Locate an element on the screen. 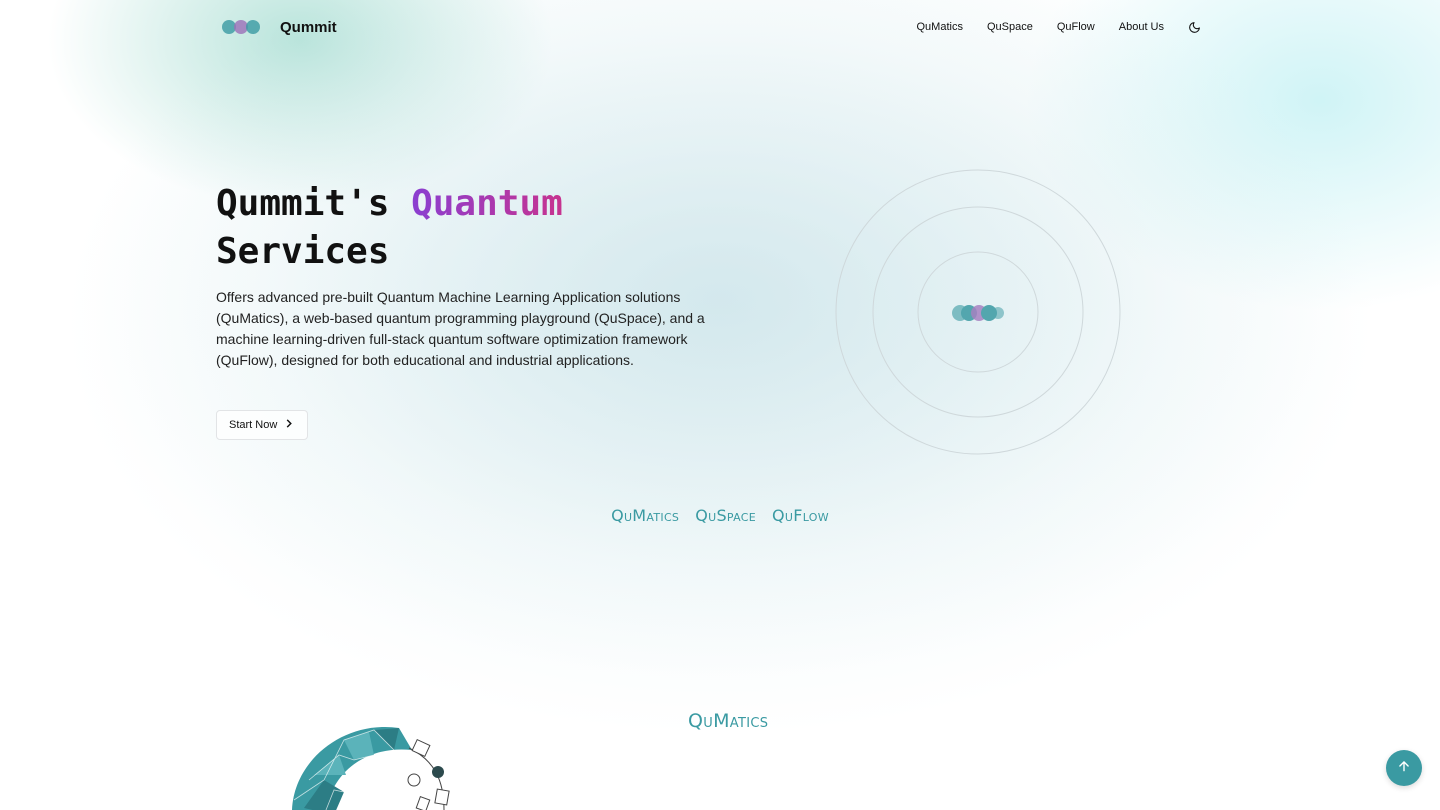 Image resolution: width=1440 pixels, height=810 pixels. wordmark-quspace: QuSpace is located at coordinates (725, 515).